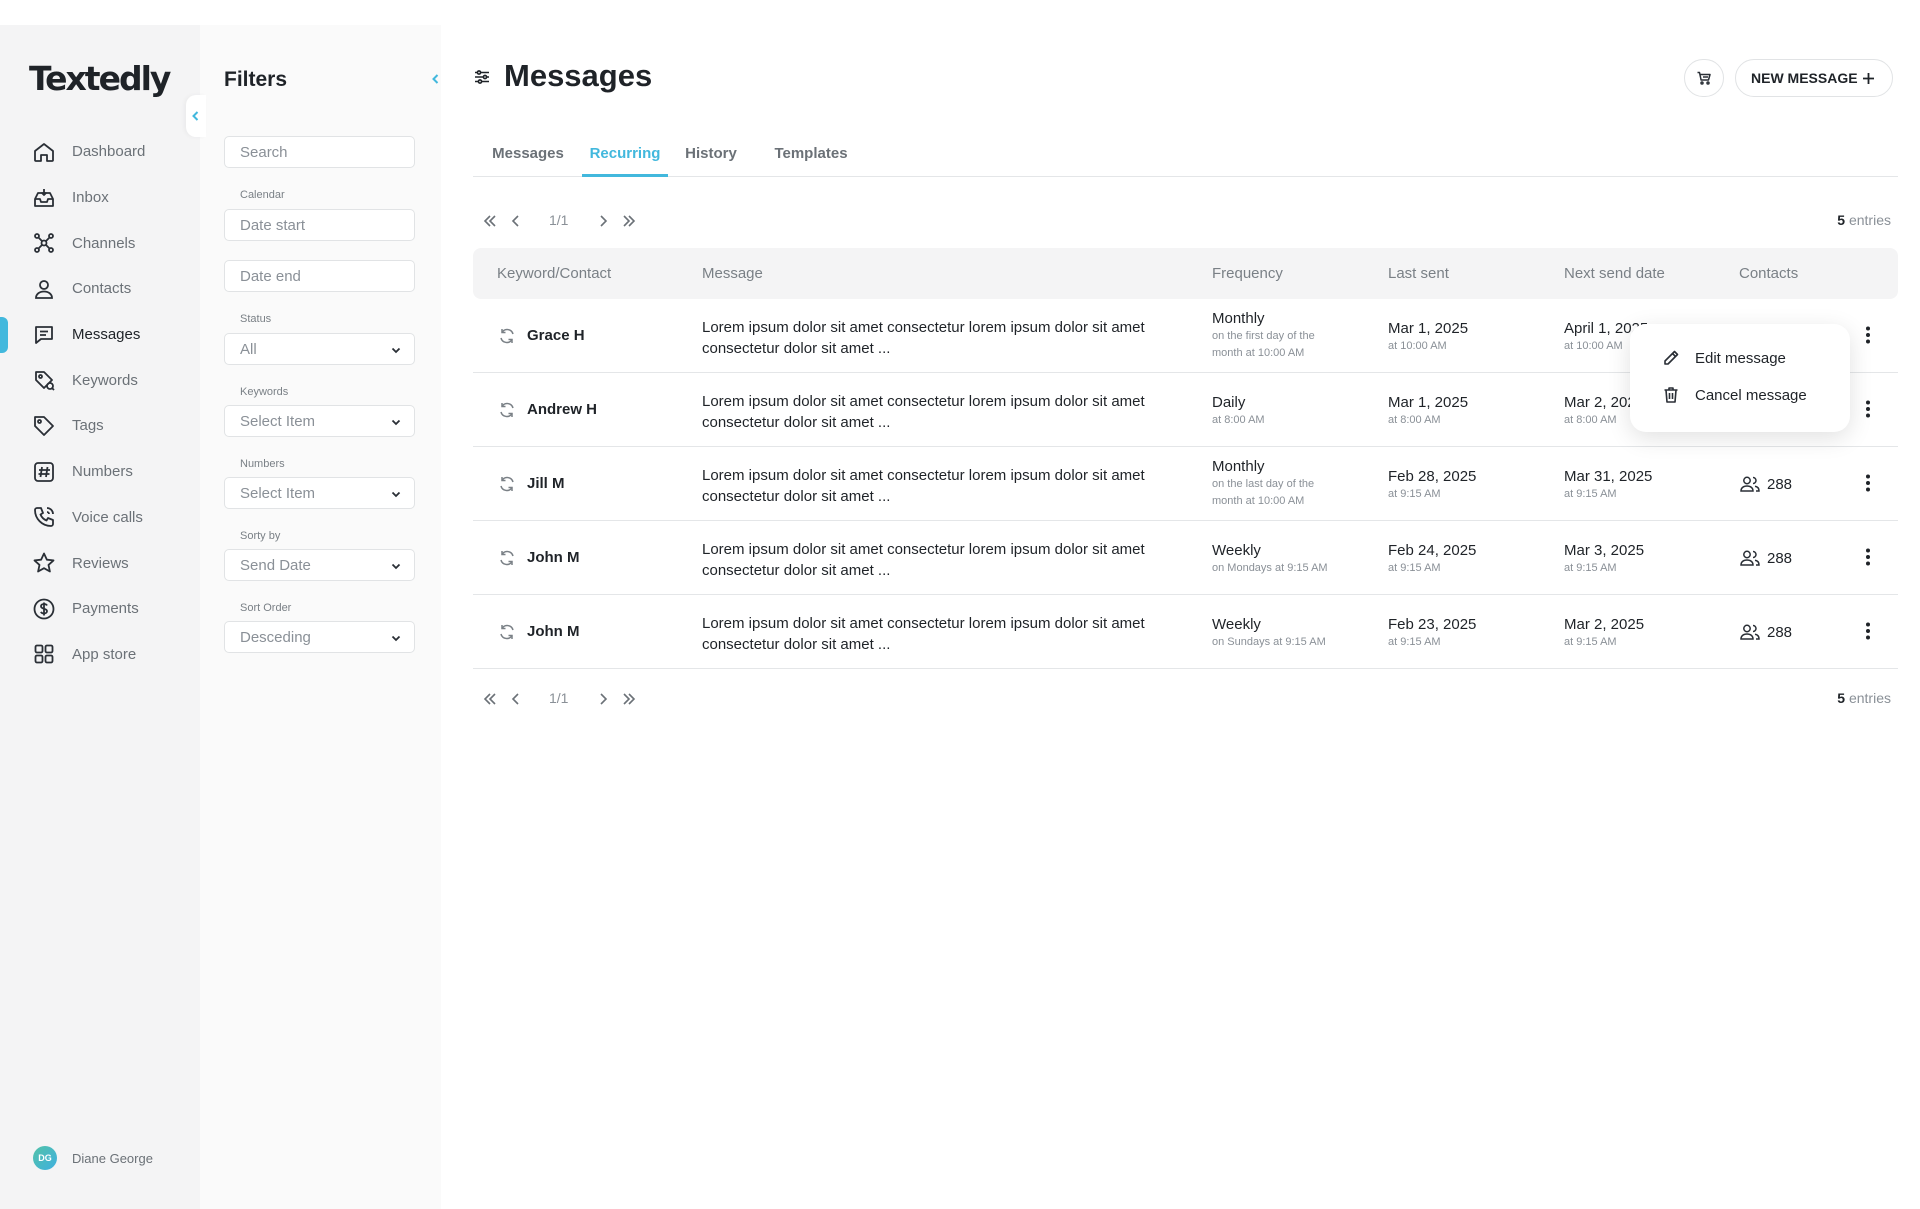 This screenshot has height=1209, width=1920. What do you see at coordinates (1740, 358) in the screenshot?
I see `edit-message-label: Edit message` at bounding box center [1740, 358].